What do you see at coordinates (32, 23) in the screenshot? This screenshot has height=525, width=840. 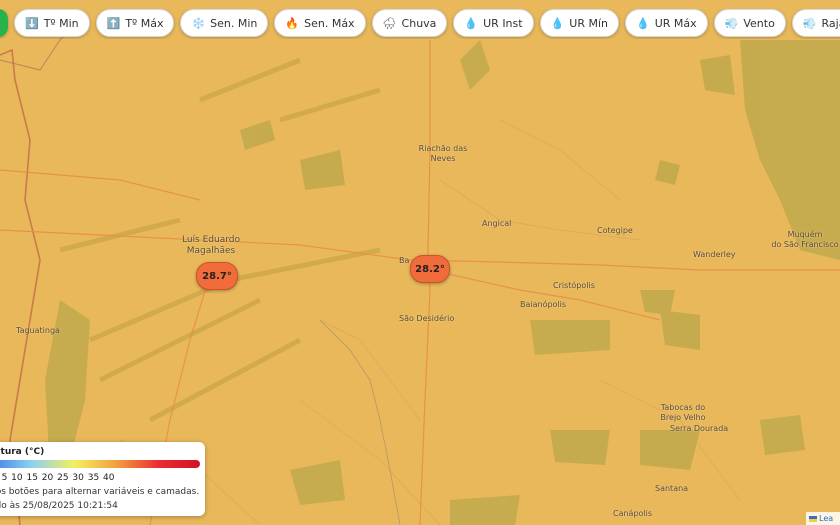 I see `variable-icon: ⬇️` at bounding box center [32, 23].